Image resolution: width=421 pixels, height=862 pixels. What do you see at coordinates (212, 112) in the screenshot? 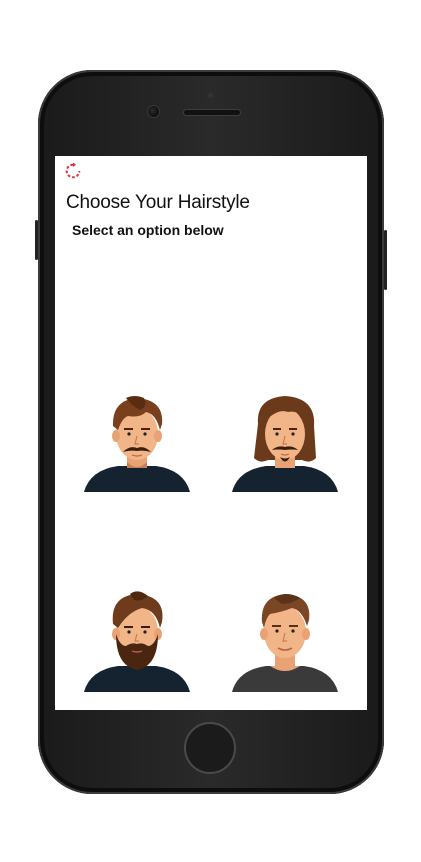
I see `earpiece-speaker` at bounding box center [212, 112].